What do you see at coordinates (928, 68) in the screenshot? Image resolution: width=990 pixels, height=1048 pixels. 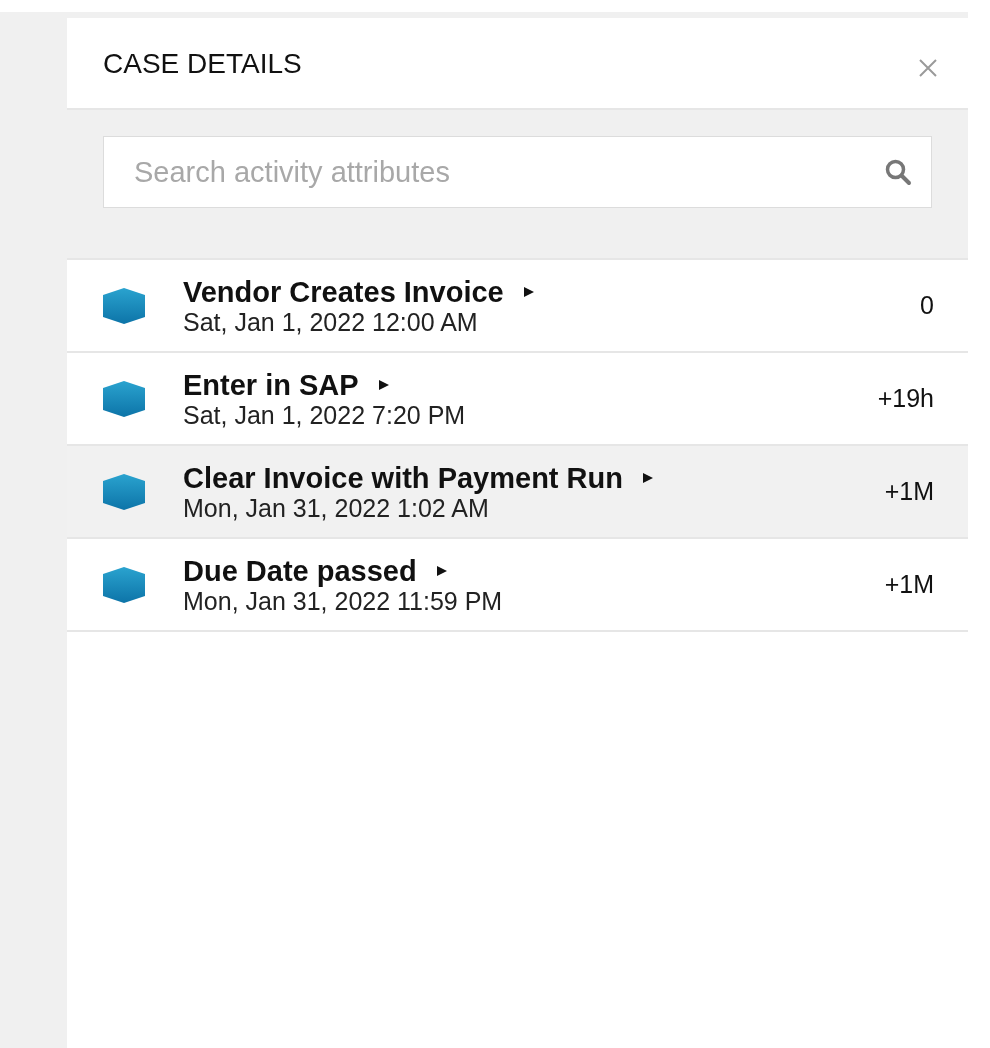 I see `close-icon` at bounding box center [928, 68].